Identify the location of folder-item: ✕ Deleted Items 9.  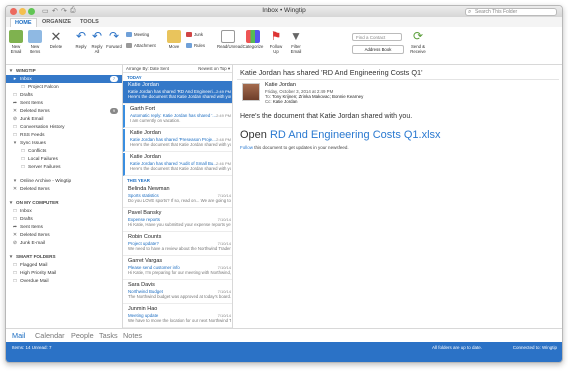
(64, 111).